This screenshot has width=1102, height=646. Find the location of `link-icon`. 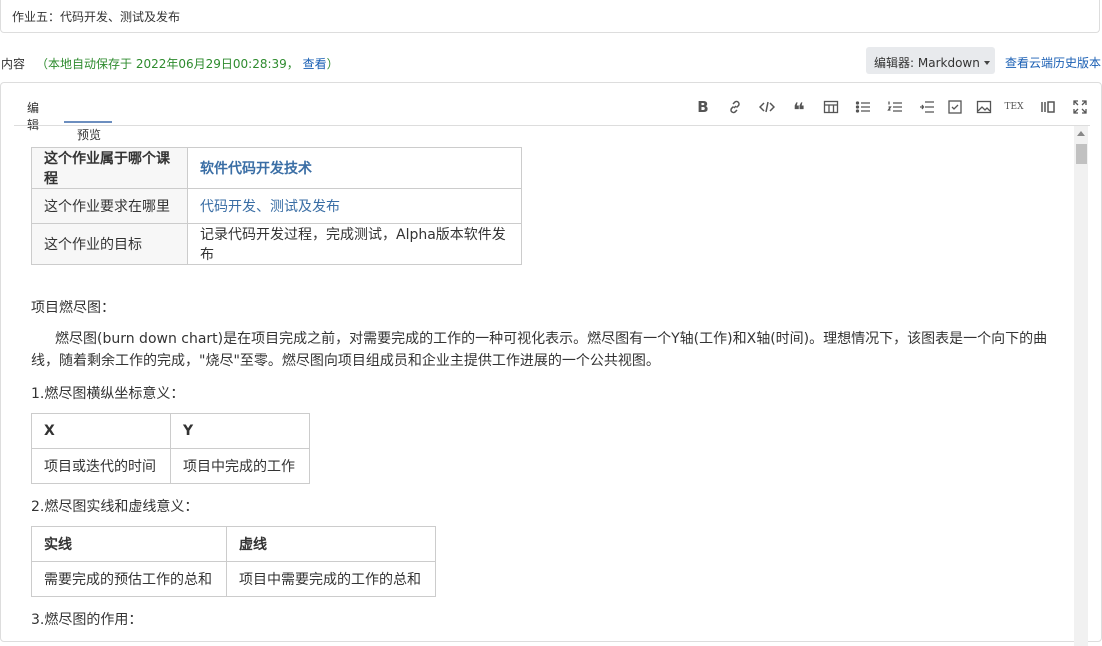

link-icon is located at coordinates (735, 107).